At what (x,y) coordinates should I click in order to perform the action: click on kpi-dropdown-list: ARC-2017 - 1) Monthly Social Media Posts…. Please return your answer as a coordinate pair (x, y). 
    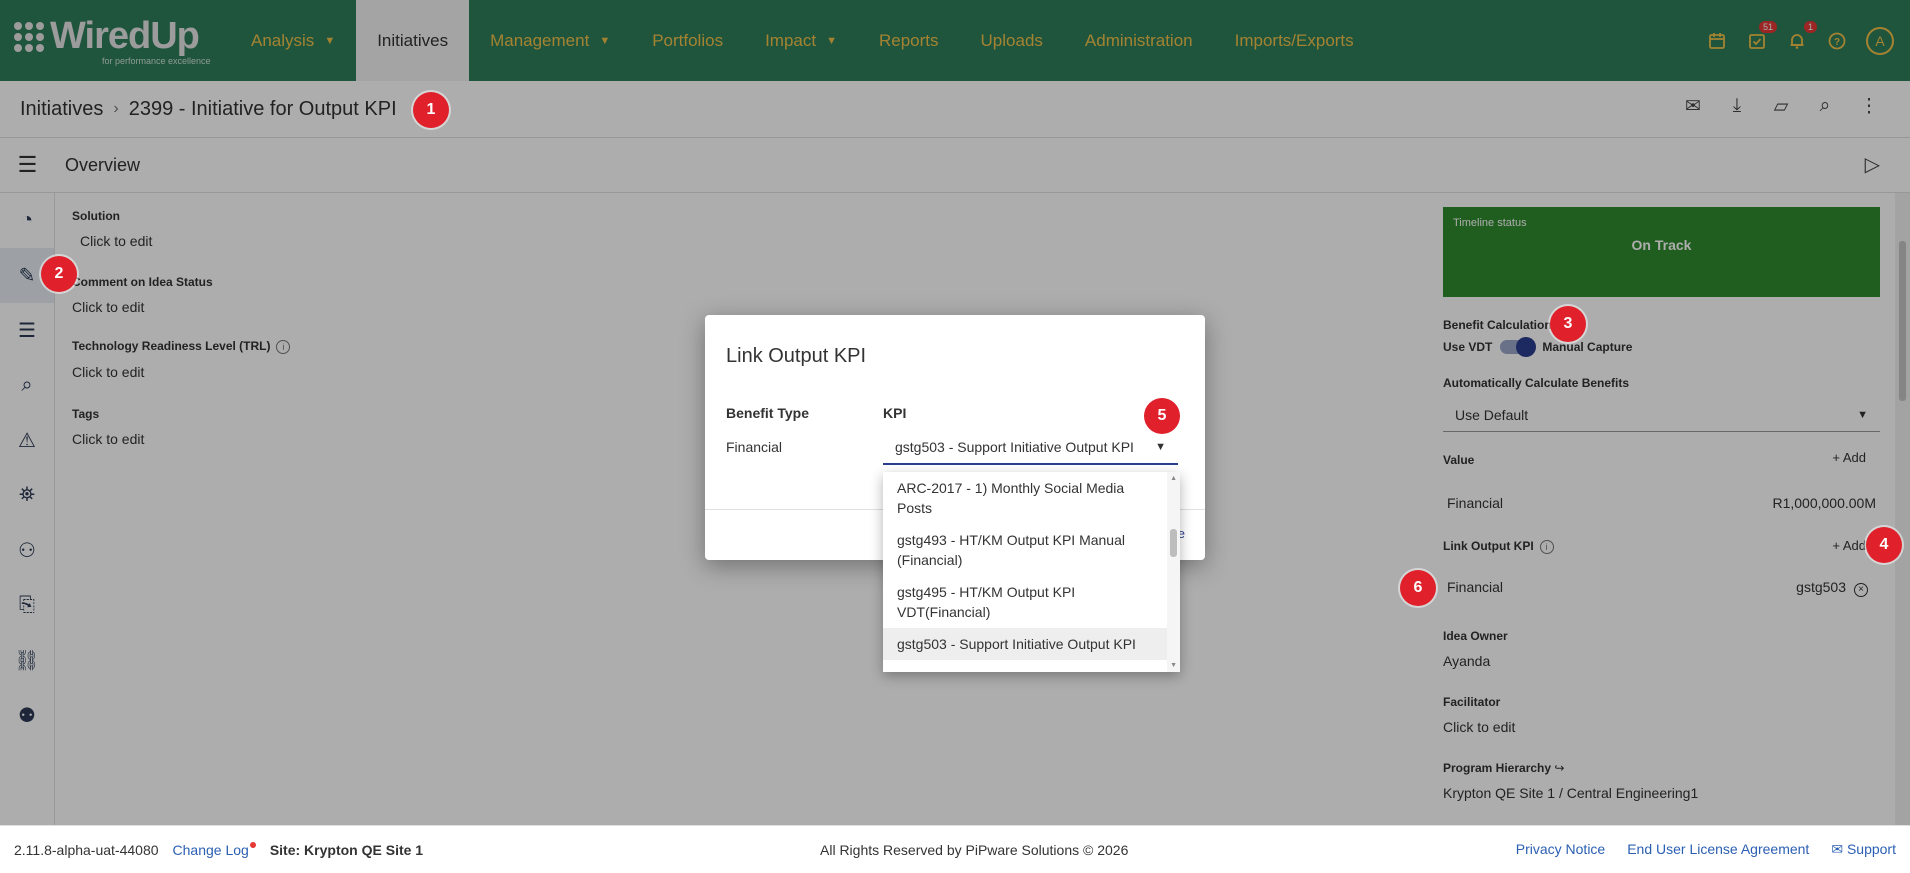
    Looking at the image, I should click on (1031, 572).